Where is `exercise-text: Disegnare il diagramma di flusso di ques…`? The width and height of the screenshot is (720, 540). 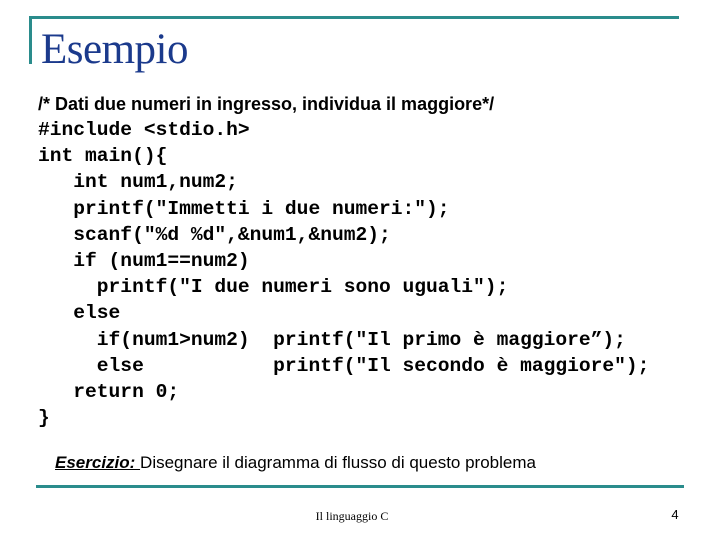 exercise-text: Disegnare il diagramma di flusso di ques… is located at coordinates (338, 462).